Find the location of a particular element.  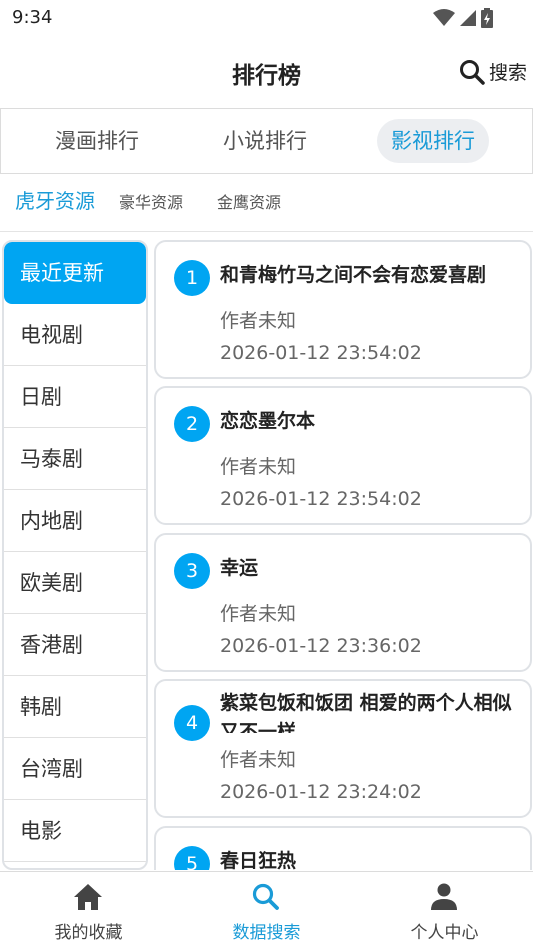

wifi-icon is located at coordinates (444, 17).